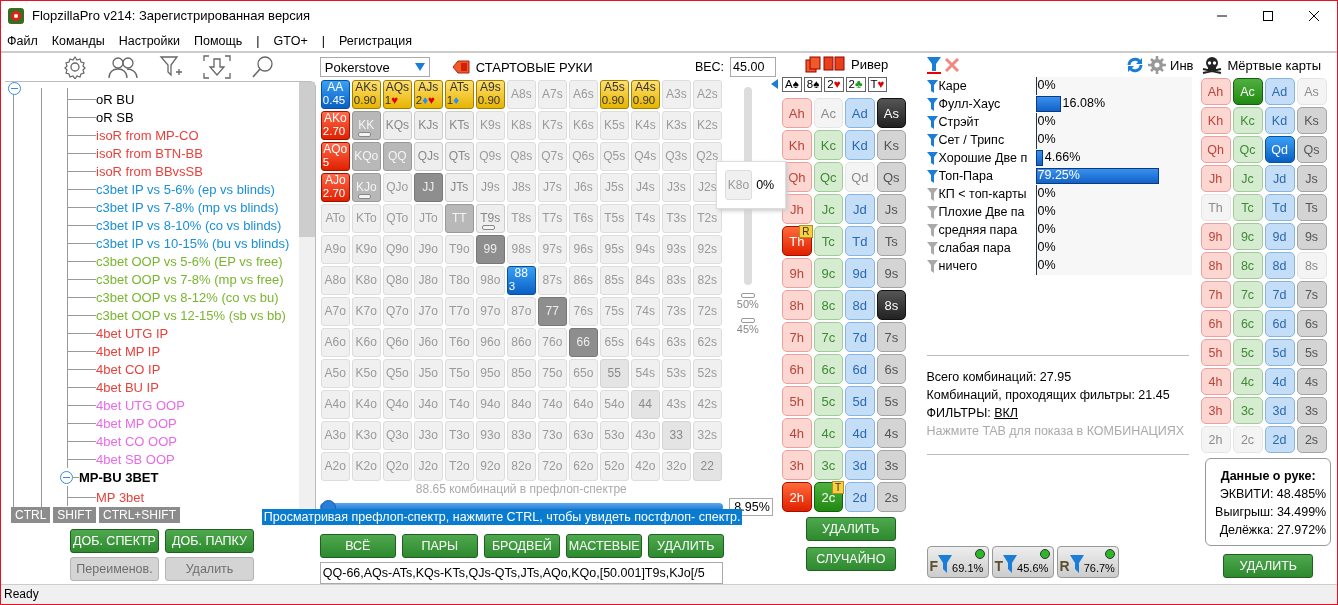 The width and height of the screenshot is (1338, 605). Describe the element at coordinates (891, 145) in the screenshot. I see `card-tile: Ks` at that location.